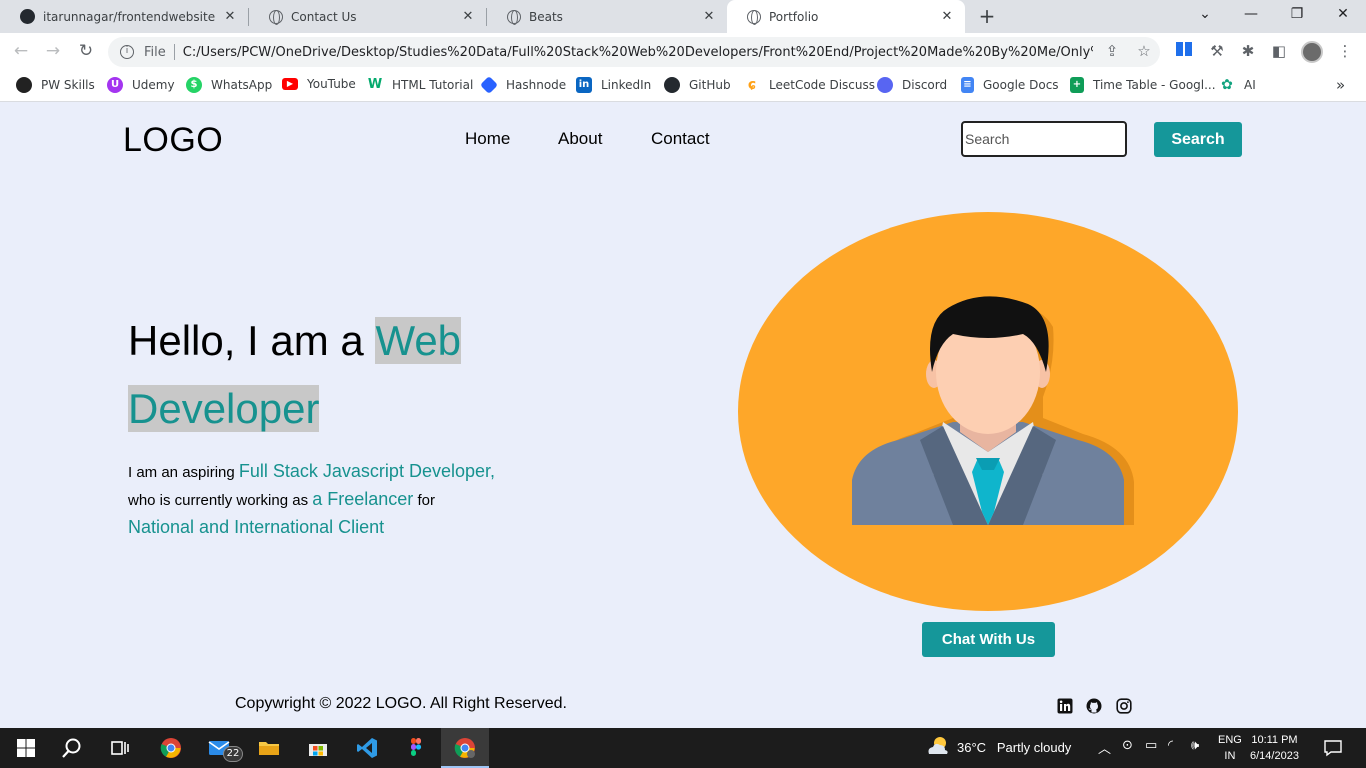  What do you see at coordinates (809, 85) in the screenshot?
I see `bookmark-leetcode: ɕ LeetCode Discuss` at bounding box center [809, 85].